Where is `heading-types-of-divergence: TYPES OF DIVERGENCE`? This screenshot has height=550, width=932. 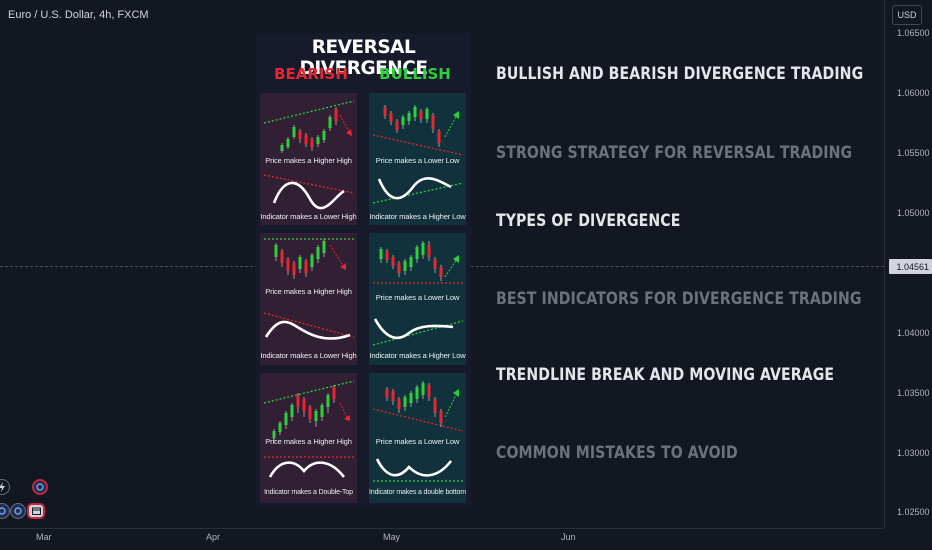
heading-types-of-divergence: TYPES OF DIVERGENCE is located at coordinates (588, 221).